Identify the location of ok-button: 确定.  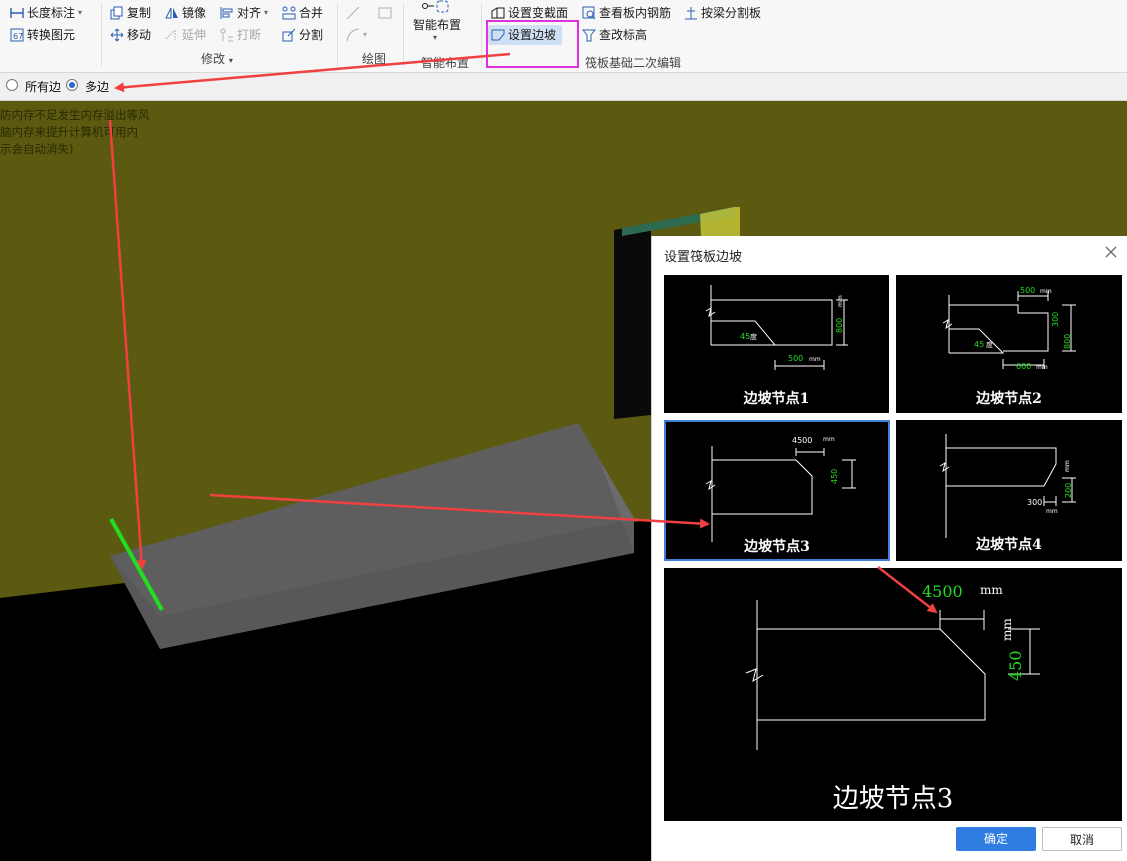
(996, 839).